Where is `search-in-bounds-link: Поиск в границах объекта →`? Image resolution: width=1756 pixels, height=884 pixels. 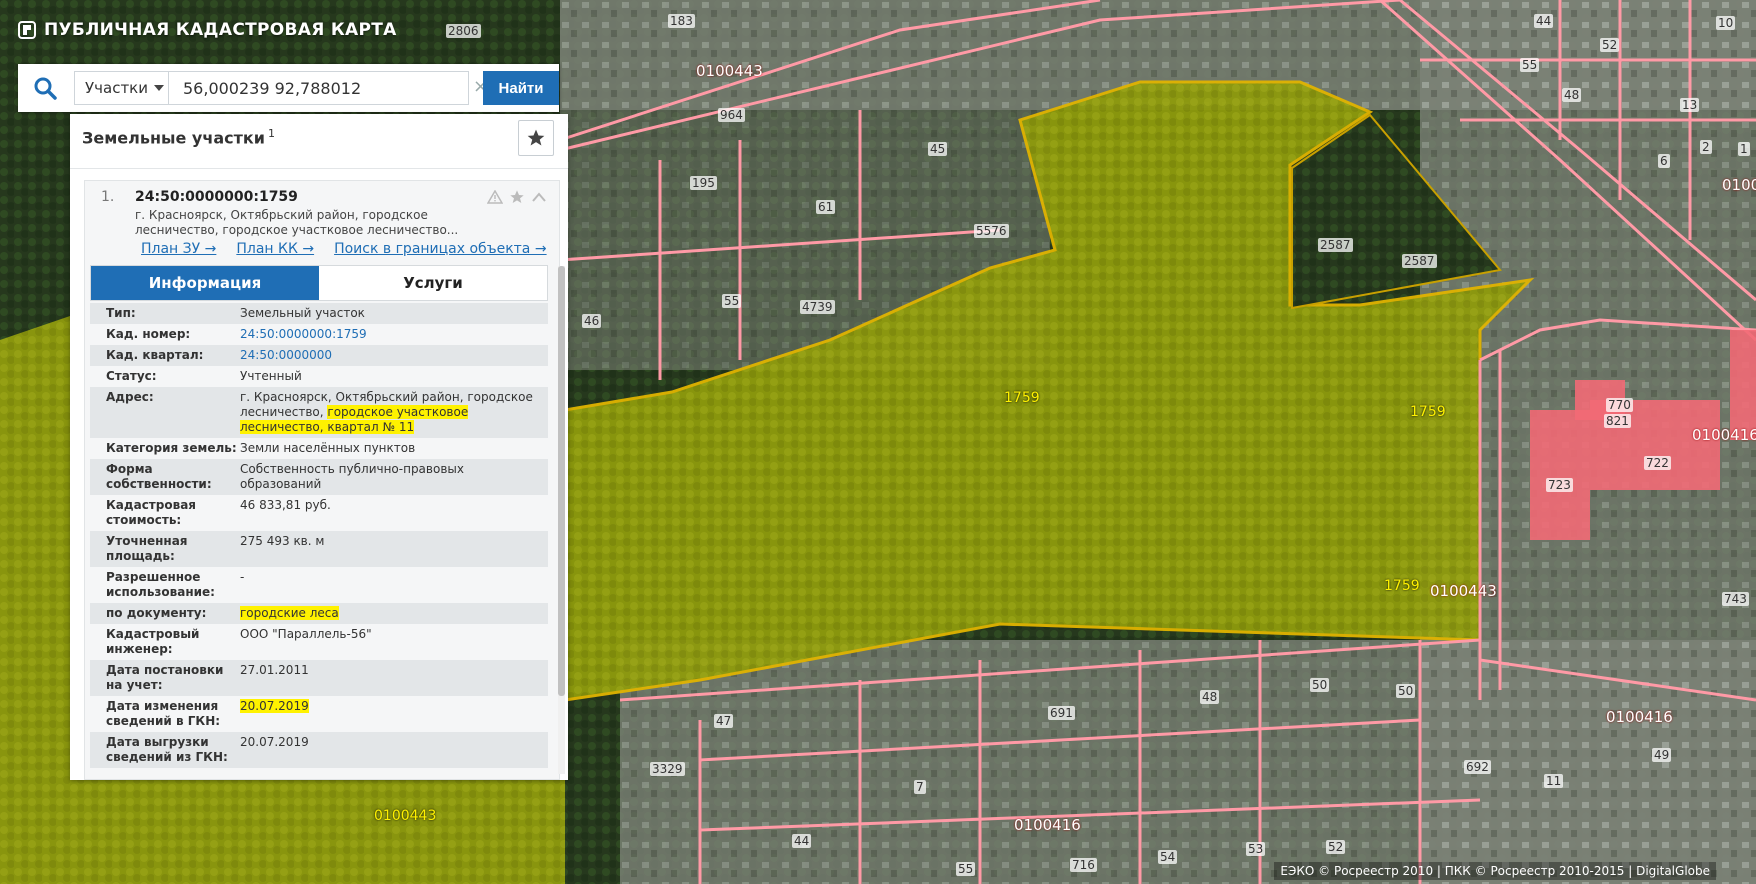
search-in-bounds-link: Поиск в границах объекта → is located at coordinates (440, 249).